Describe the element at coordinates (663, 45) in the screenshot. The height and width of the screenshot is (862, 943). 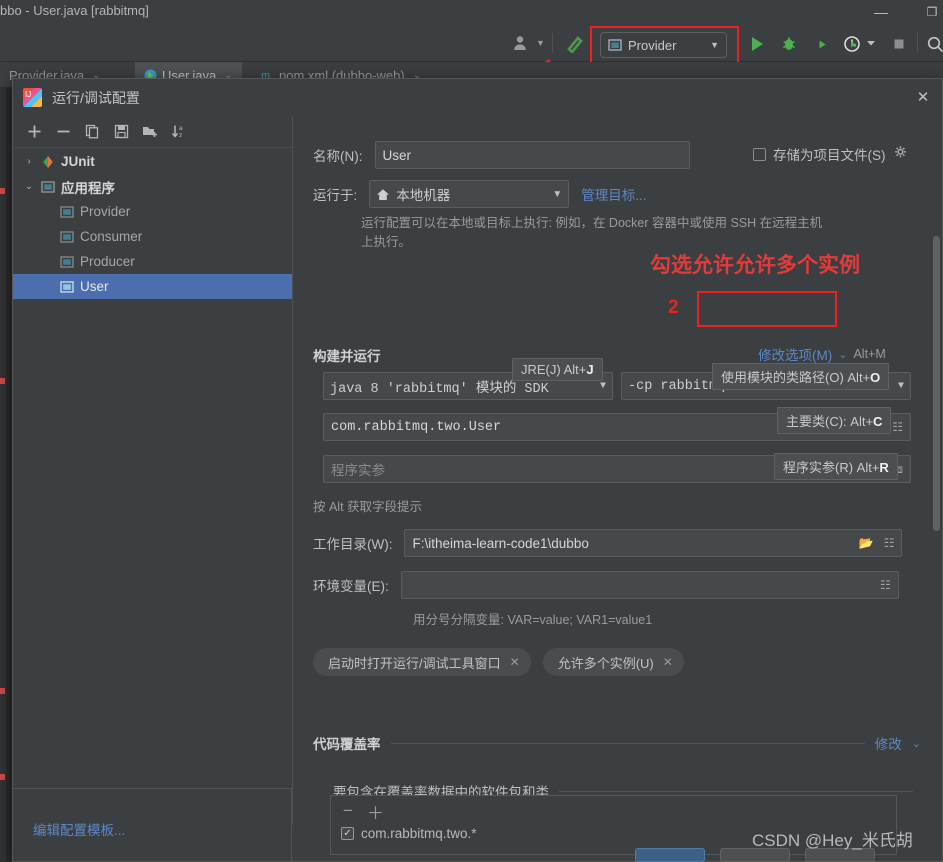
I see `run-configuration-selector: Provider ▼` at that location.